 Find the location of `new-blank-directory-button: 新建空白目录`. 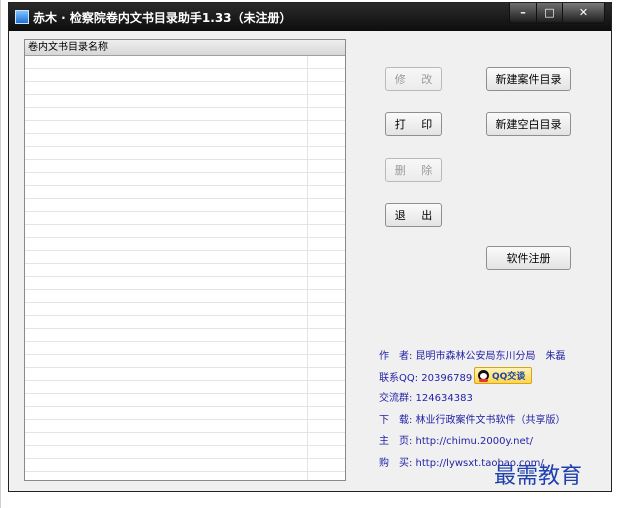

new-blank-directory-button: 新建空白目录 is located at coordinates (528, 124).